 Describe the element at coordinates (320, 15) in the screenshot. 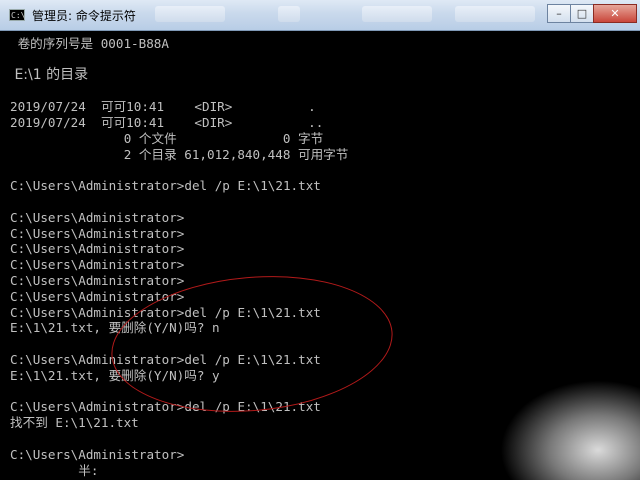

I see `title-bar: C:\ 管理员: 命令提示符 – □ ✕` at that location.